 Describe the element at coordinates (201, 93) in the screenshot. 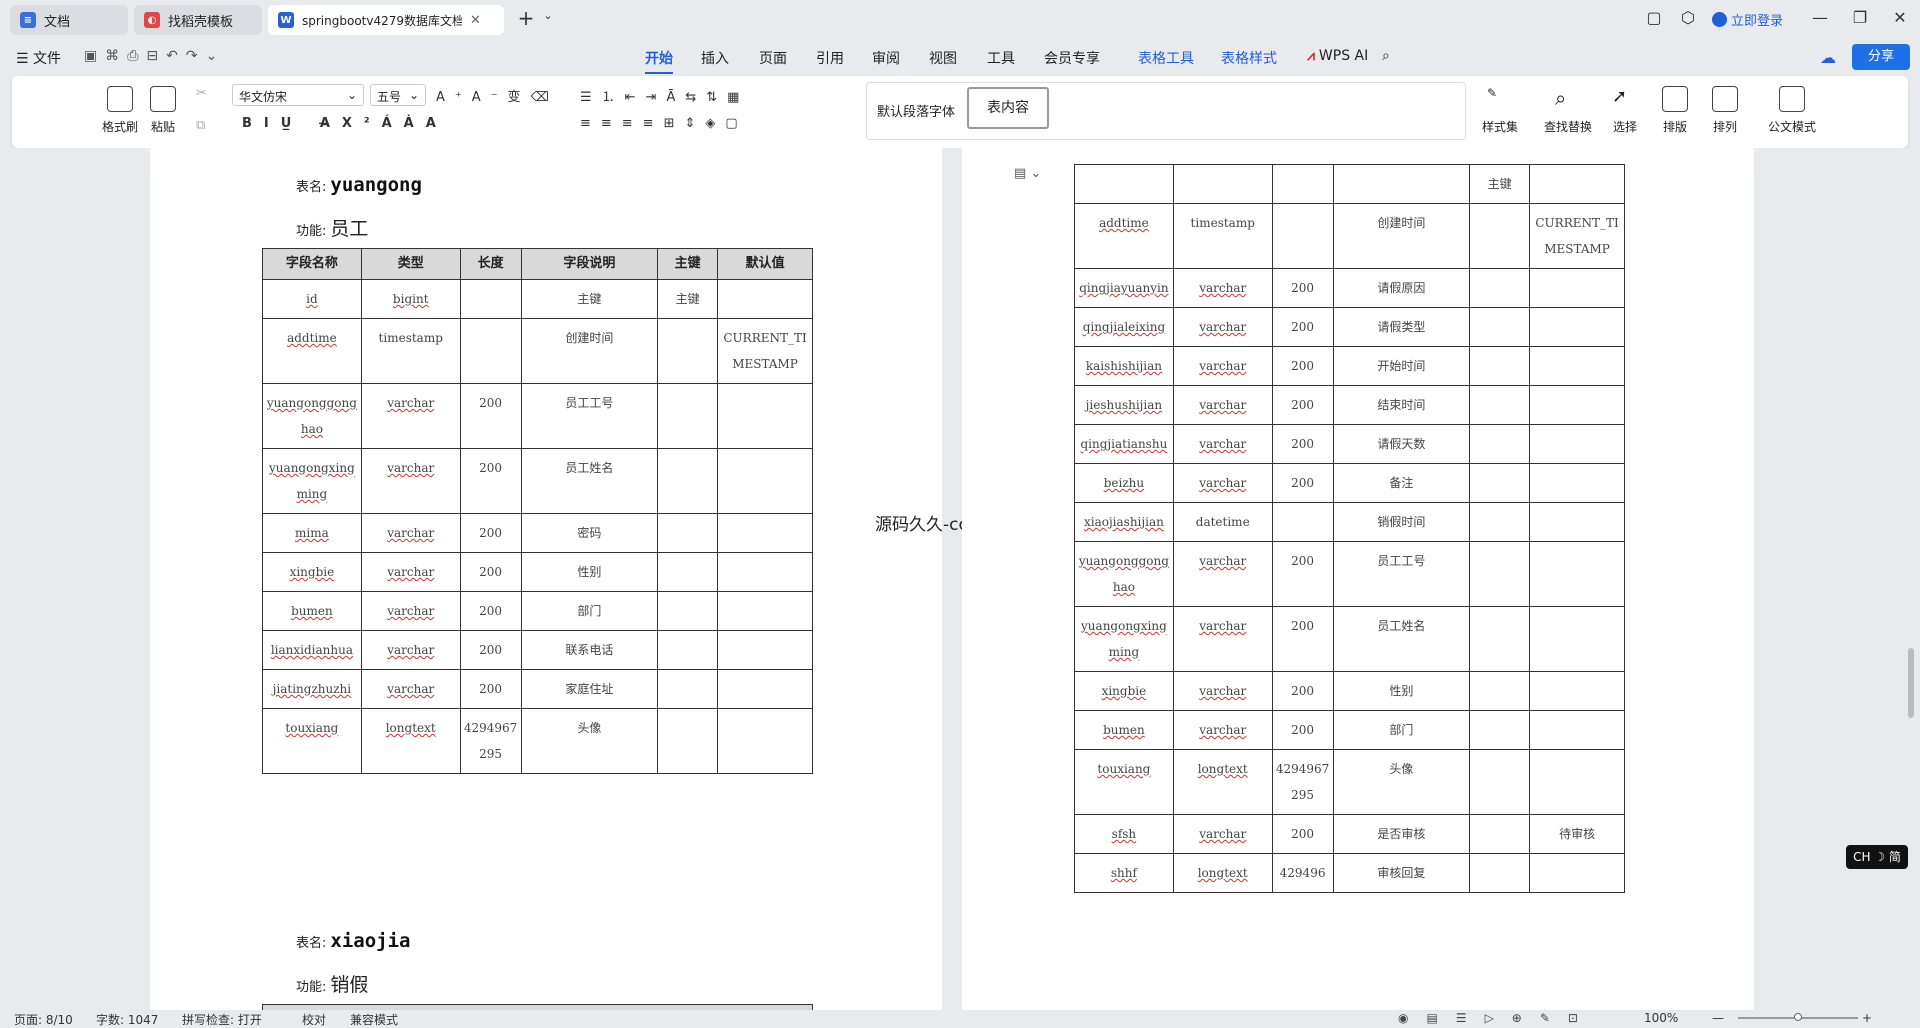

I see `cut-icon: ✂` at that location.